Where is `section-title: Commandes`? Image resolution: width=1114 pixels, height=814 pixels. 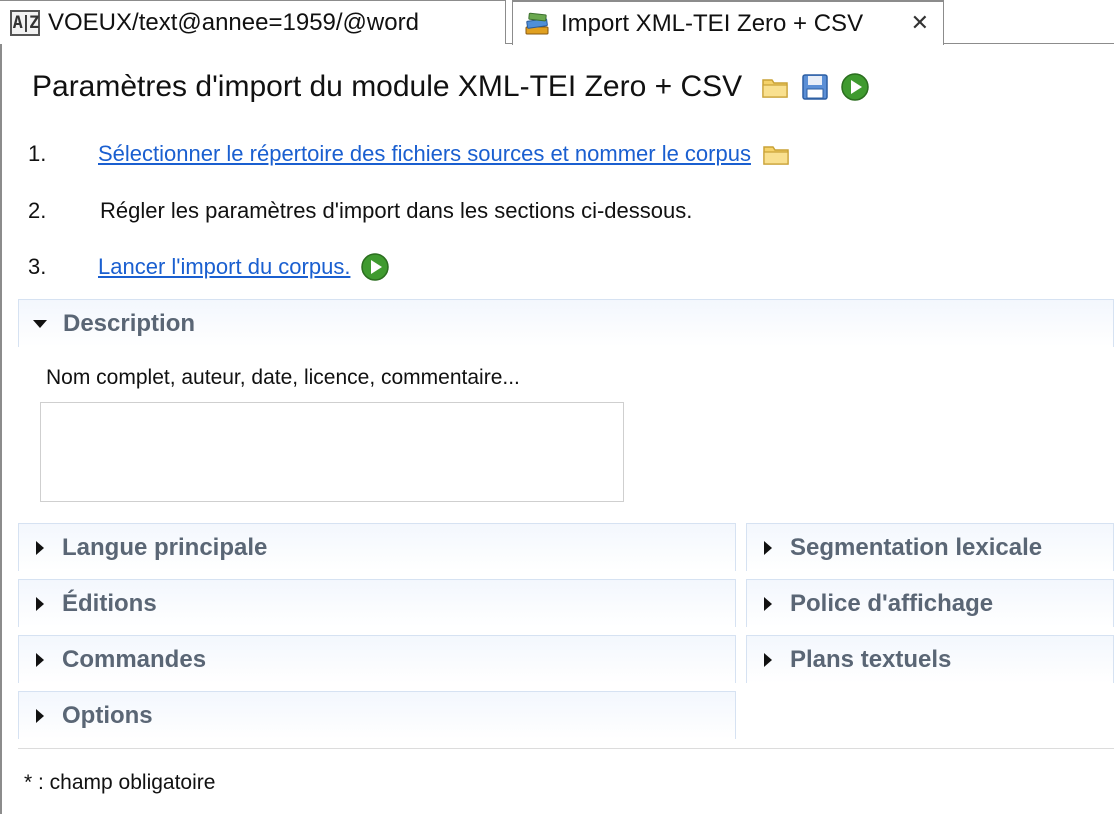 section-title: Commandes is located at coordinates (134, 659).